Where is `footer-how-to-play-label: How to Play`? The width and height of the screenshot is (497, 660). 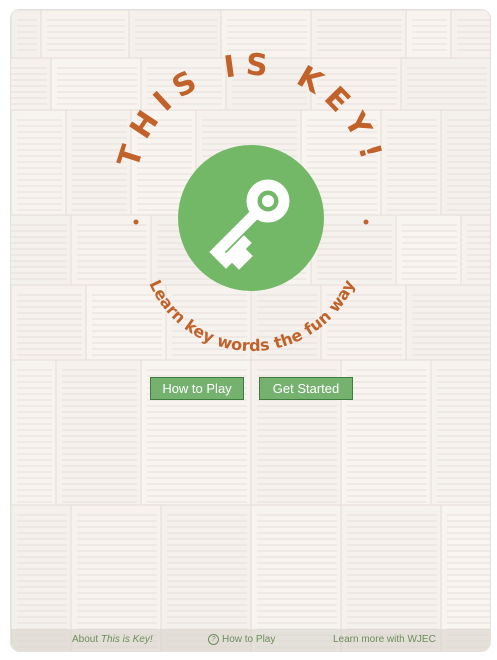
footer-how-to-play-label: How to Play is located at coordinates (249, 639).